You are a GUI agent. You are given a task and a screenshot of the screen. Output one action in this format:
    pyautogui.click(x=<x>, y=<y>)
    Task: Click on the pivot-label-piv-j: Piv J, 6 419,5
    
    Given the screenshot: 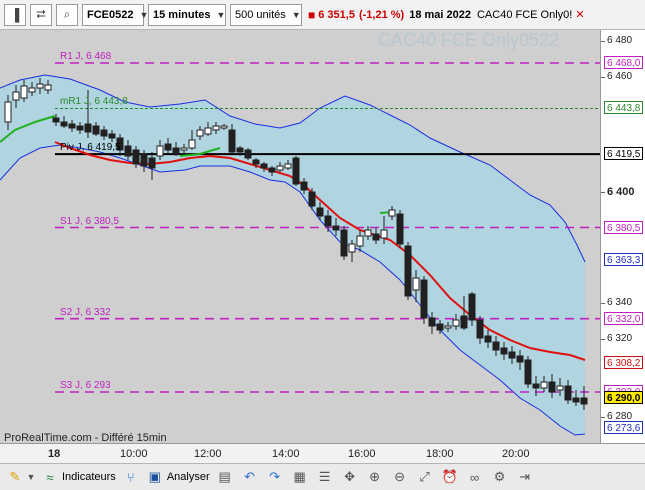 What is the action you would take?
    pyautogui.click(x=90, y=148)
    